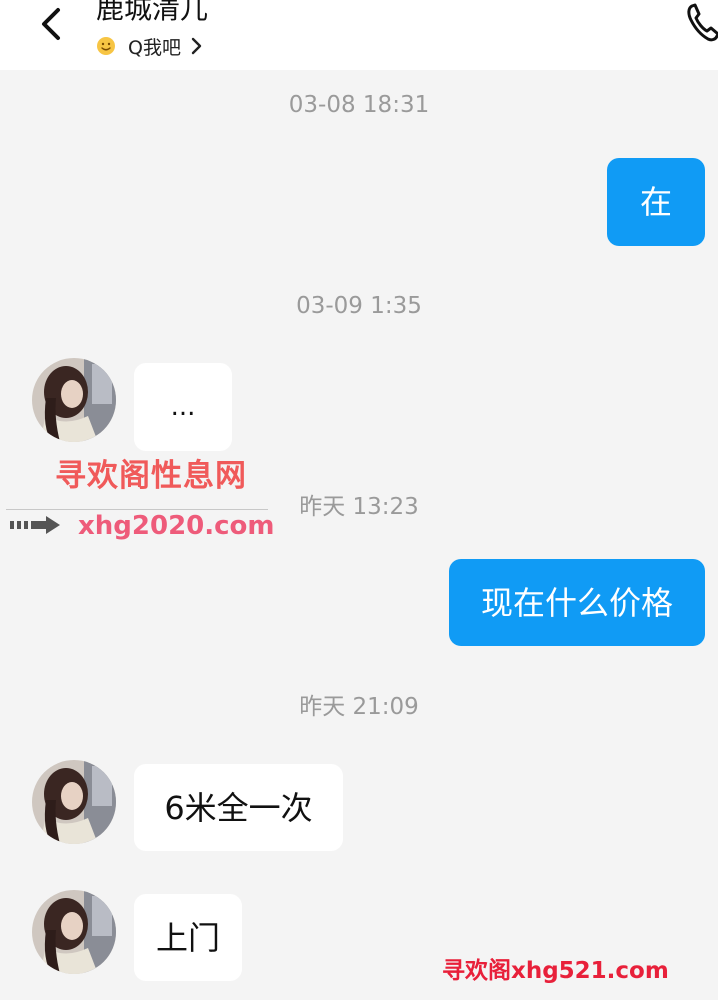 This screenshot has width=718, height=1000. I want to click on watermark-site-url: xhg2020.com, so click(176, 526).